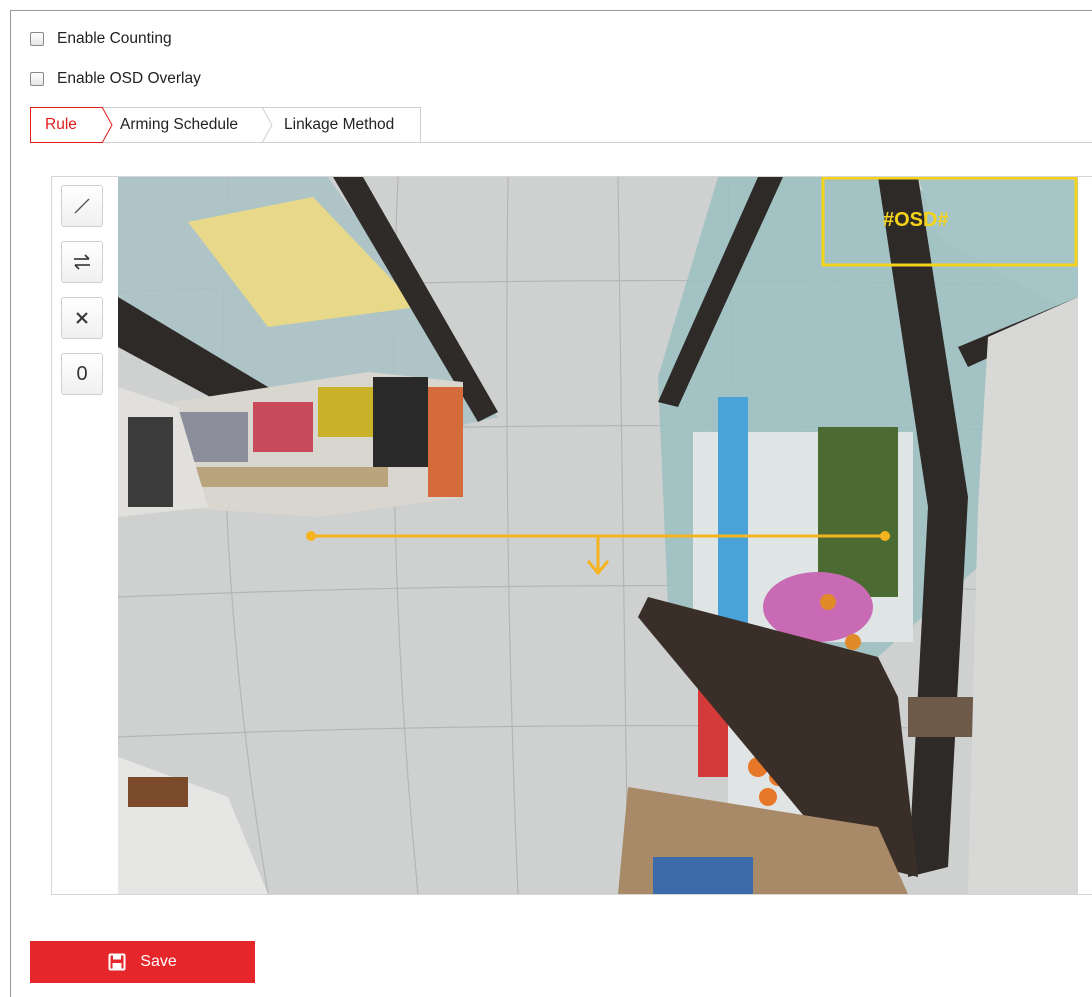 This screenshot has height=997, width=1092. Describe the element at coordinates (129, 78) in the screenshot. I see `enable-osd-label: Enable OSD Overlay` at that location.